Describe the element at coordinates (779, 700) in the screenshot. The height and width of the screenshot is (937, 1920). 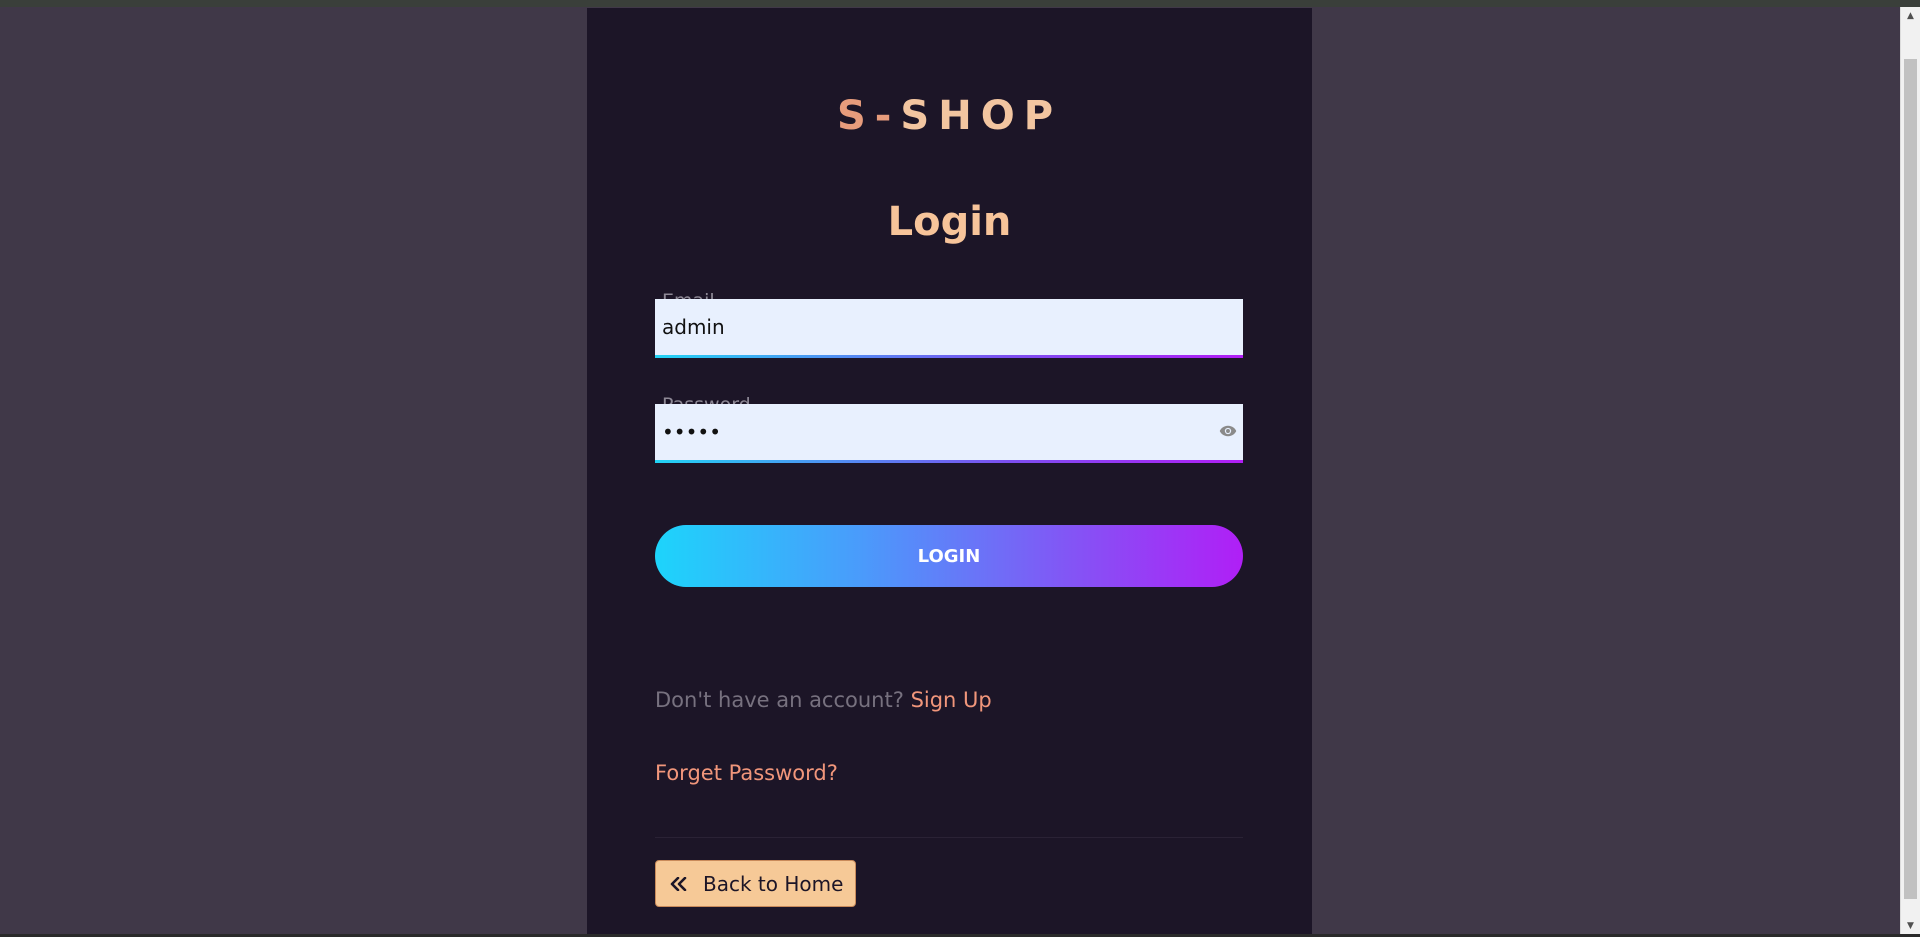
I see `no-account-text: Don't have an account?` at that location.